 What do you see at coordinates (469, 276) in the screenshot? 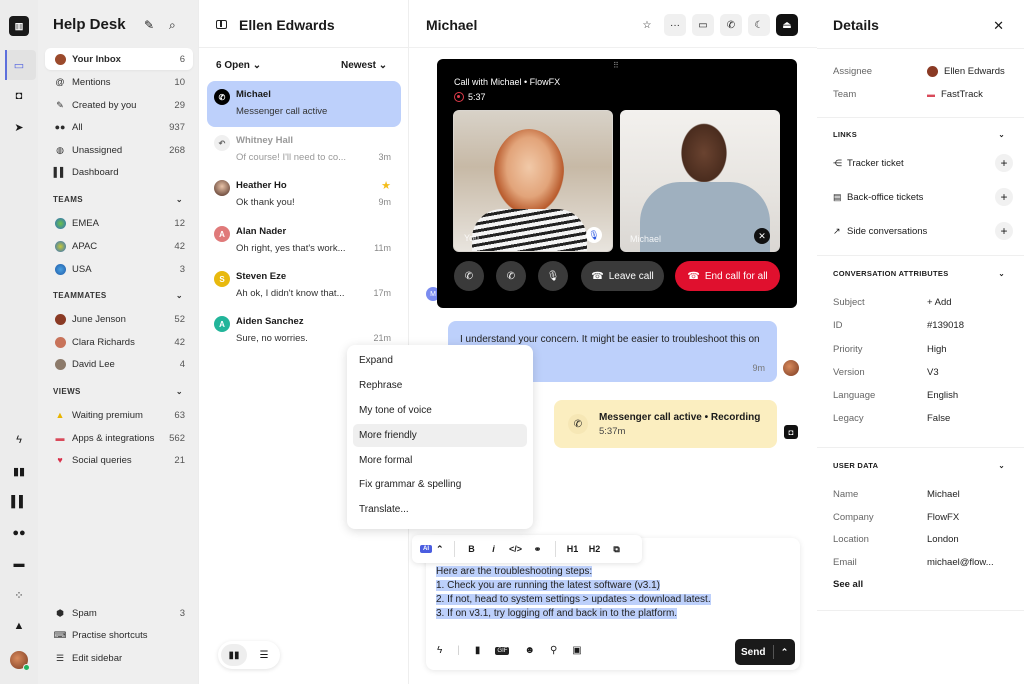
I see `transfer-call-button: ✆` at bounding box center [469, 276].